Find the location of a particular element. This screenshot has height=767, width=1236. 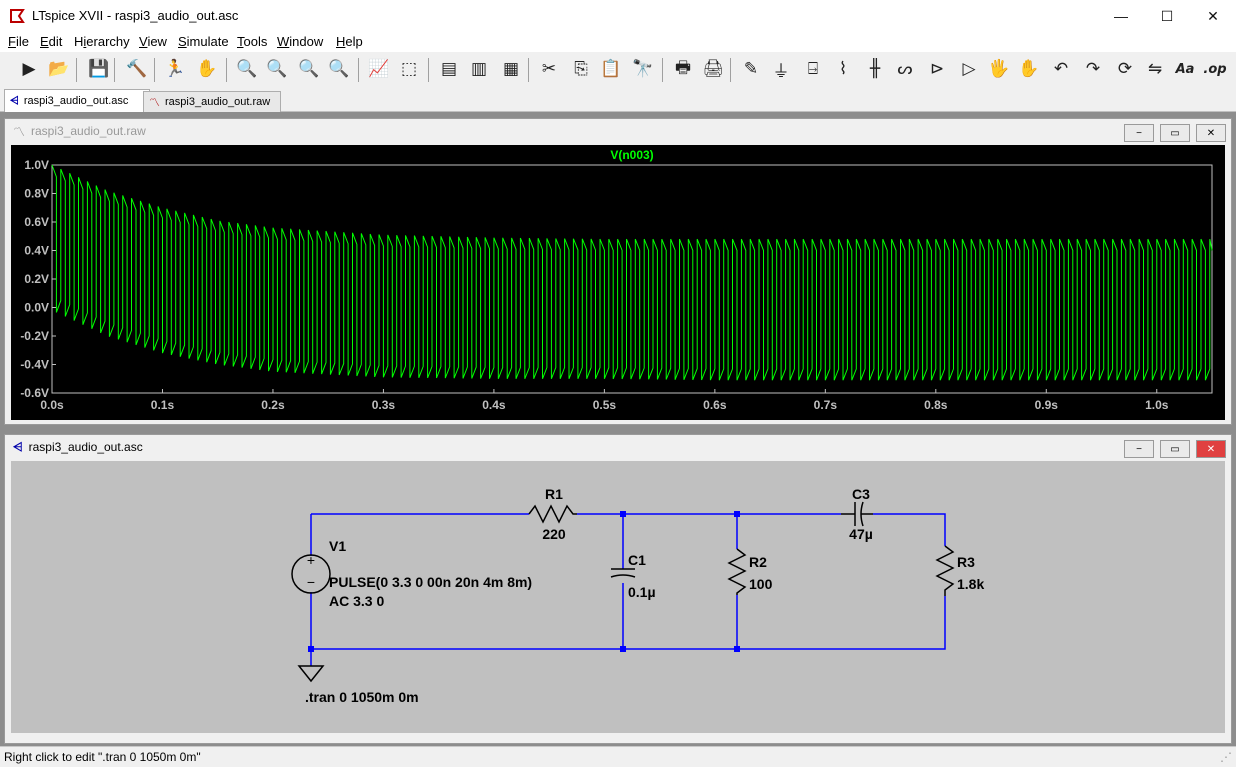

zoom-in-button: 🔍 is located at coordinates (247, 69).